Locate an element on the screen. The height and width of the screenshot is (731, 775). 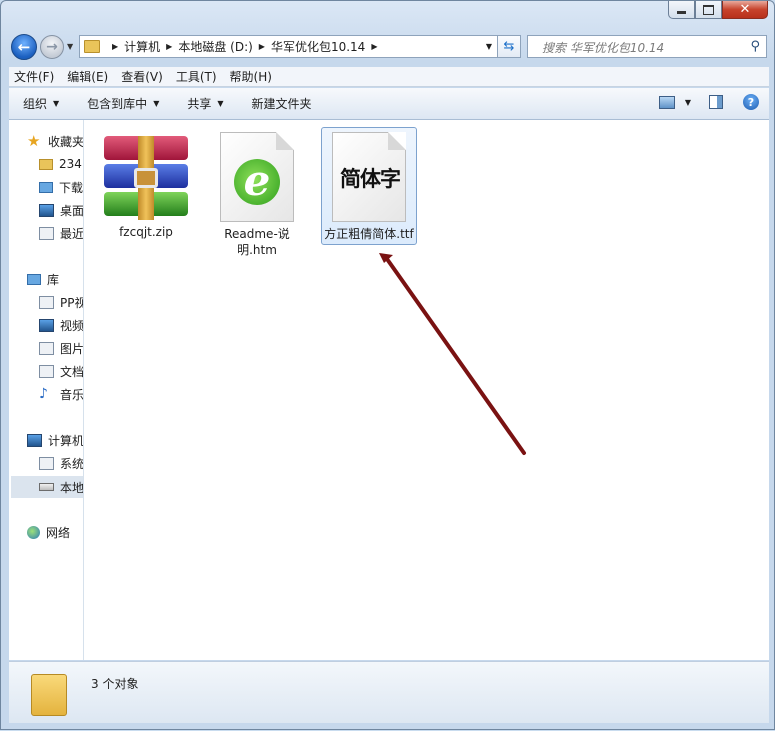
sidebar-label: 图片 is located at coordinates (72, 348).